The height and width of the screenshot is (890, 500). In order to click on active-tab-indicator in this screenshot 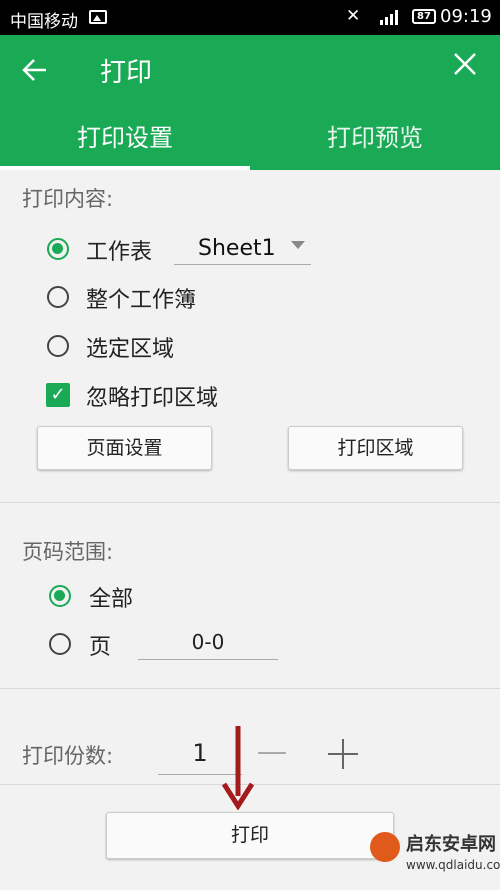, I will do `click(125, 168)`.